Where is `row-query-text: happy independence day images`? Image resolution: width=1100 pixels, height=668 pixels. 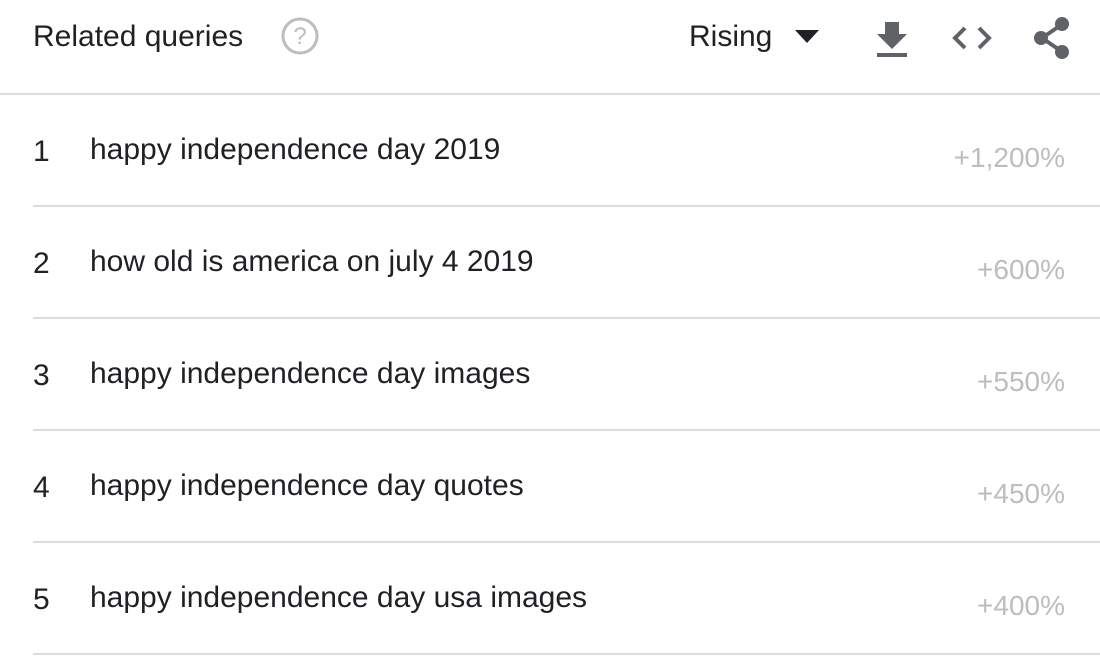 row-query-text: happy independence day images is located at coordinates (310, 374).